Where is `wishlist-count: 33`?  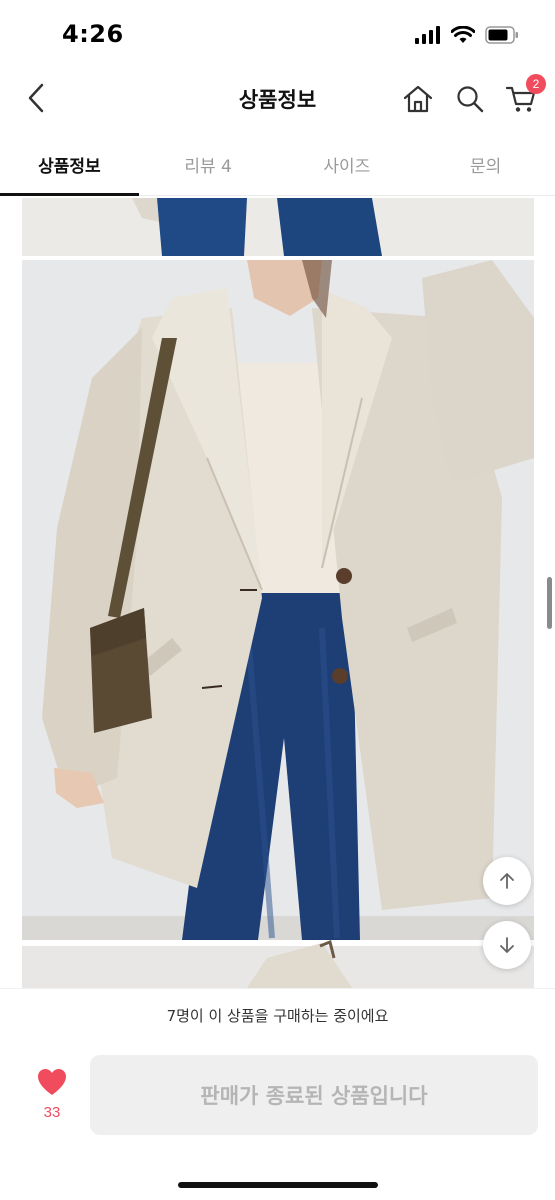 wishlist-count: 33 is located at coordinates (52, 1112).